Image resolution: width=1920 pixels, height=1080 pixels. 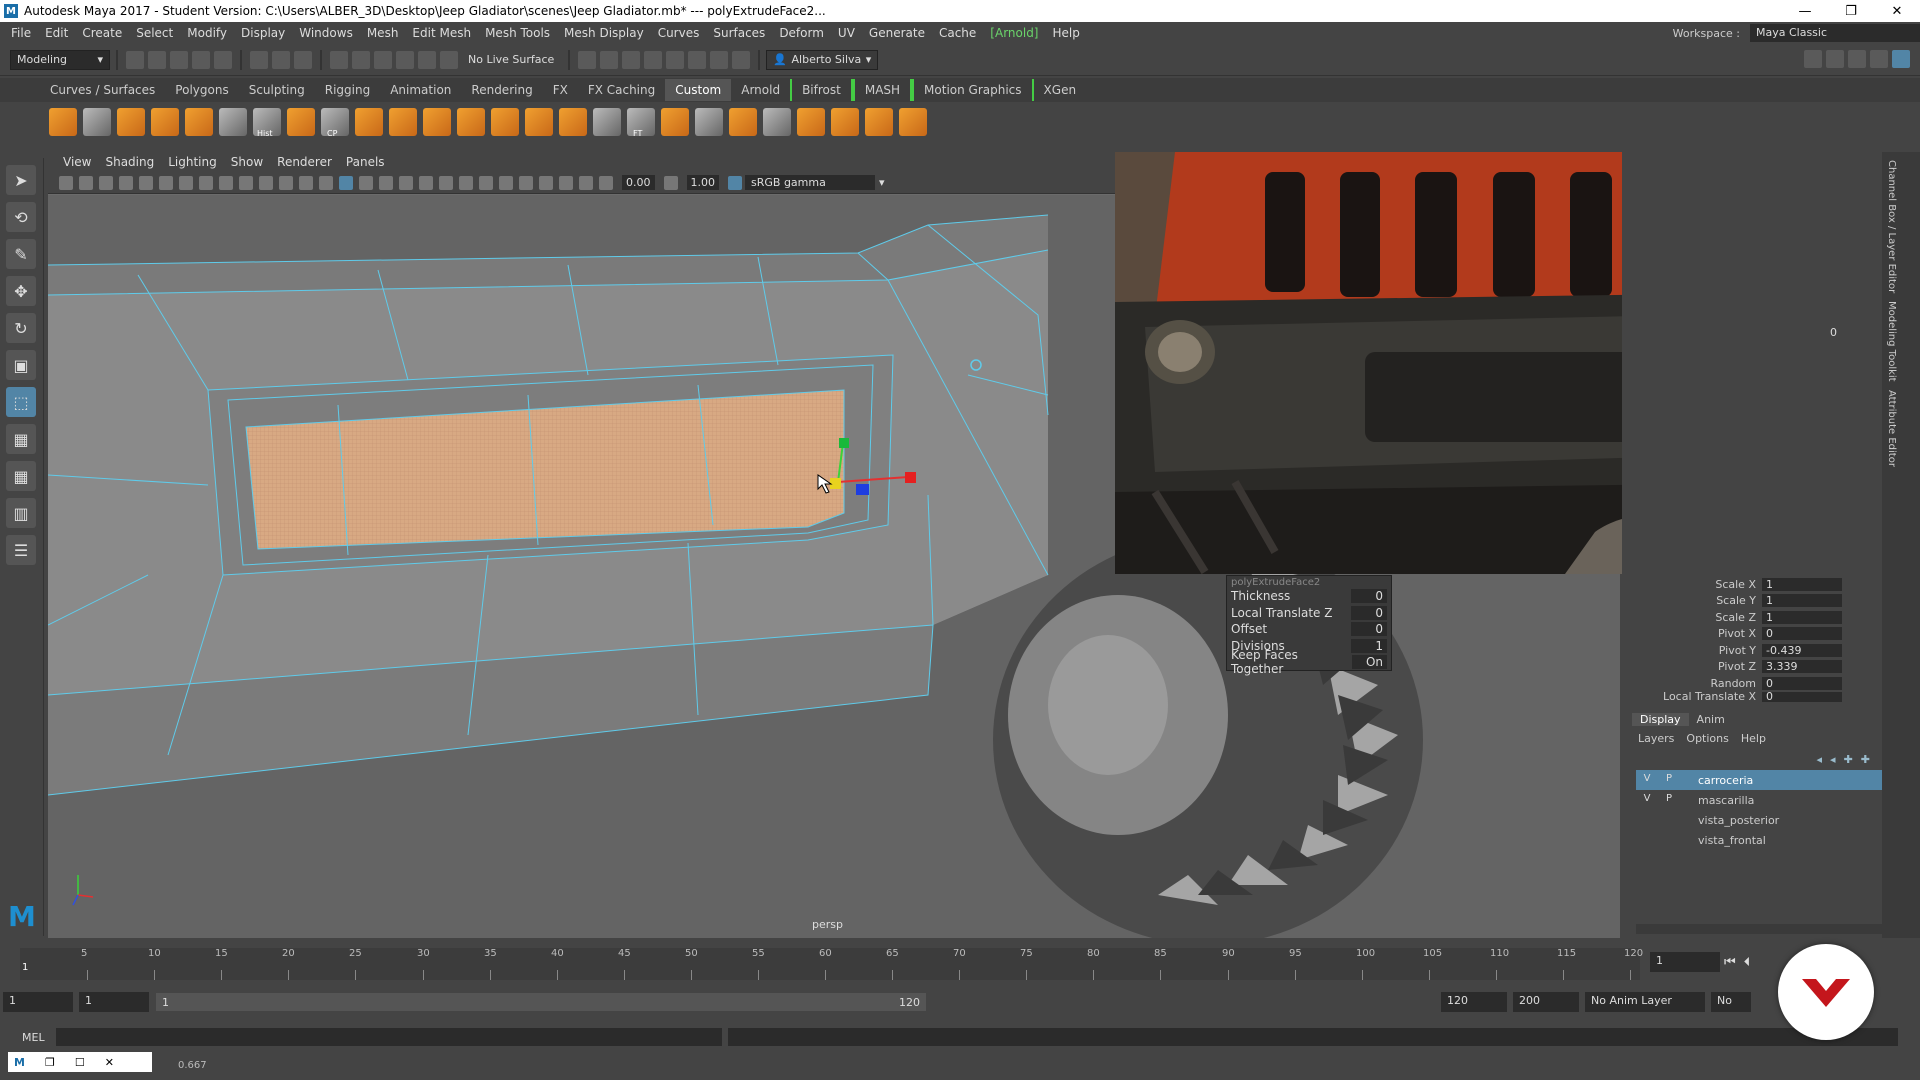 I want to click on create-empty-layer-icon: ✚, so click(x=1848, y=759).